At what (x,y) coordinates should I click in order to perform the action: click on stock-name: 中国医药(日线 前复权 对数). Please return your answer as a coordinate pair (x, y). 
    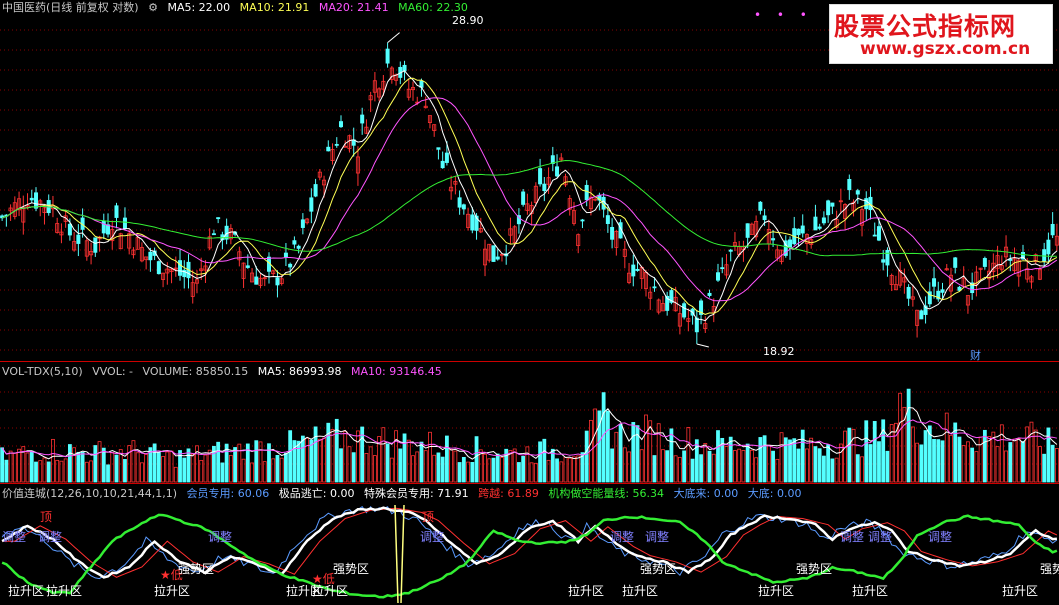
    Looking at the image, I should click on (70, 7).